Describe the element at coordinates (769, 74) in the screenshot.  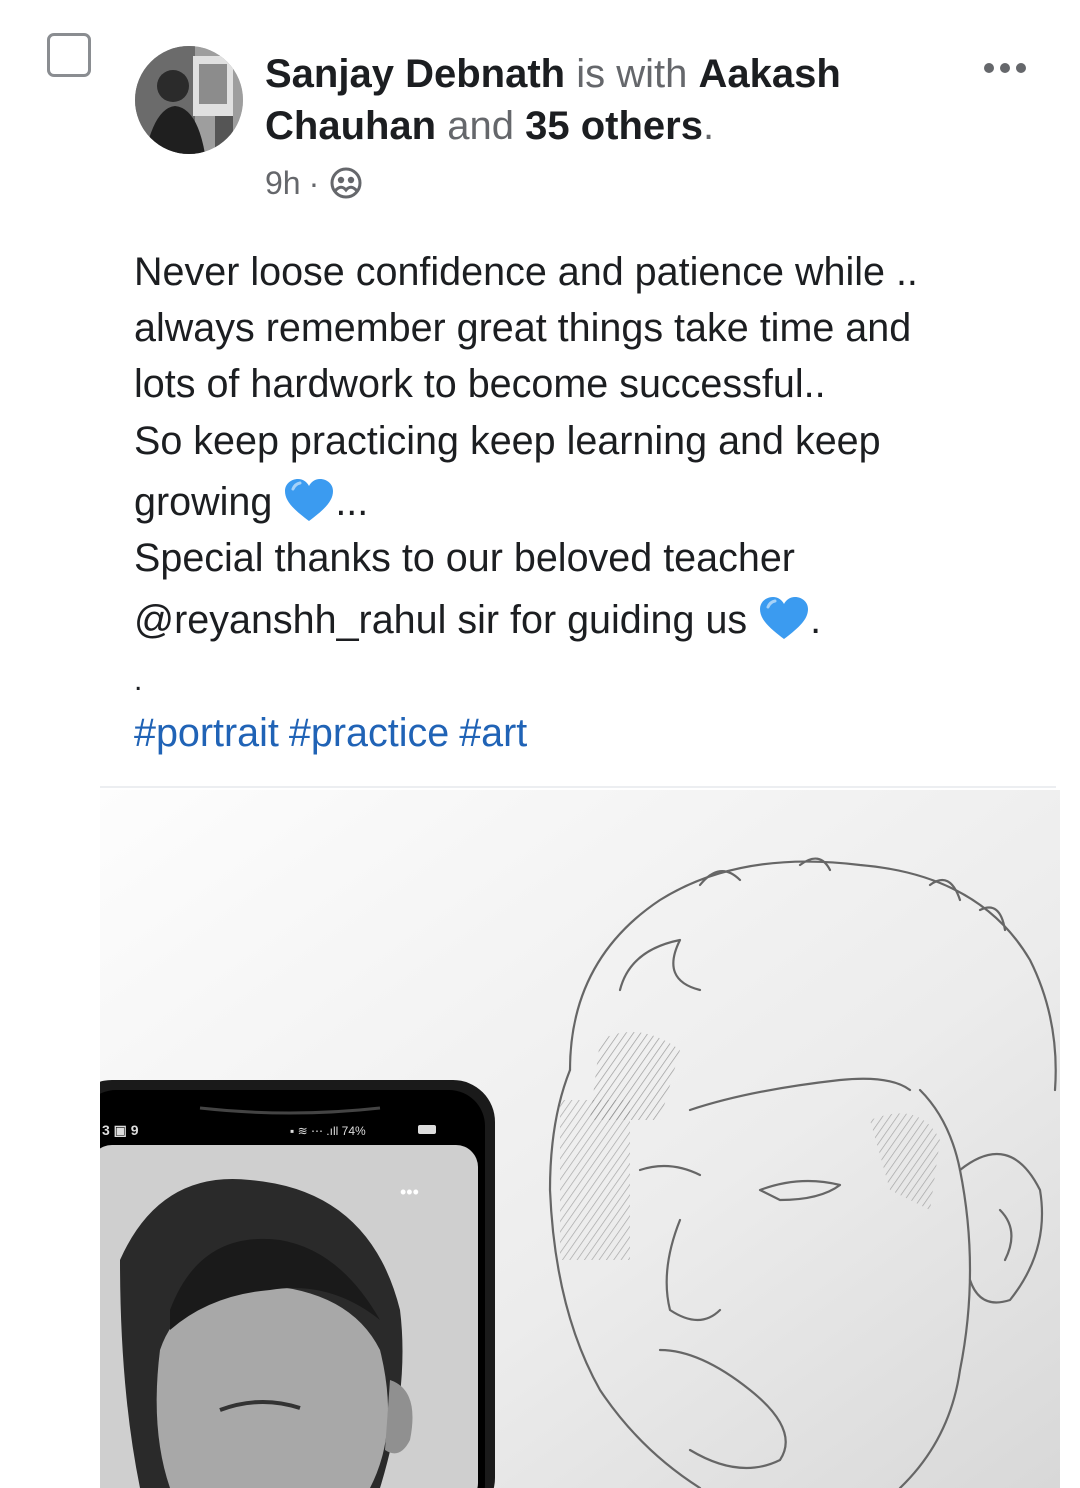
I see `tagged-person-first: Aakash` at that location.